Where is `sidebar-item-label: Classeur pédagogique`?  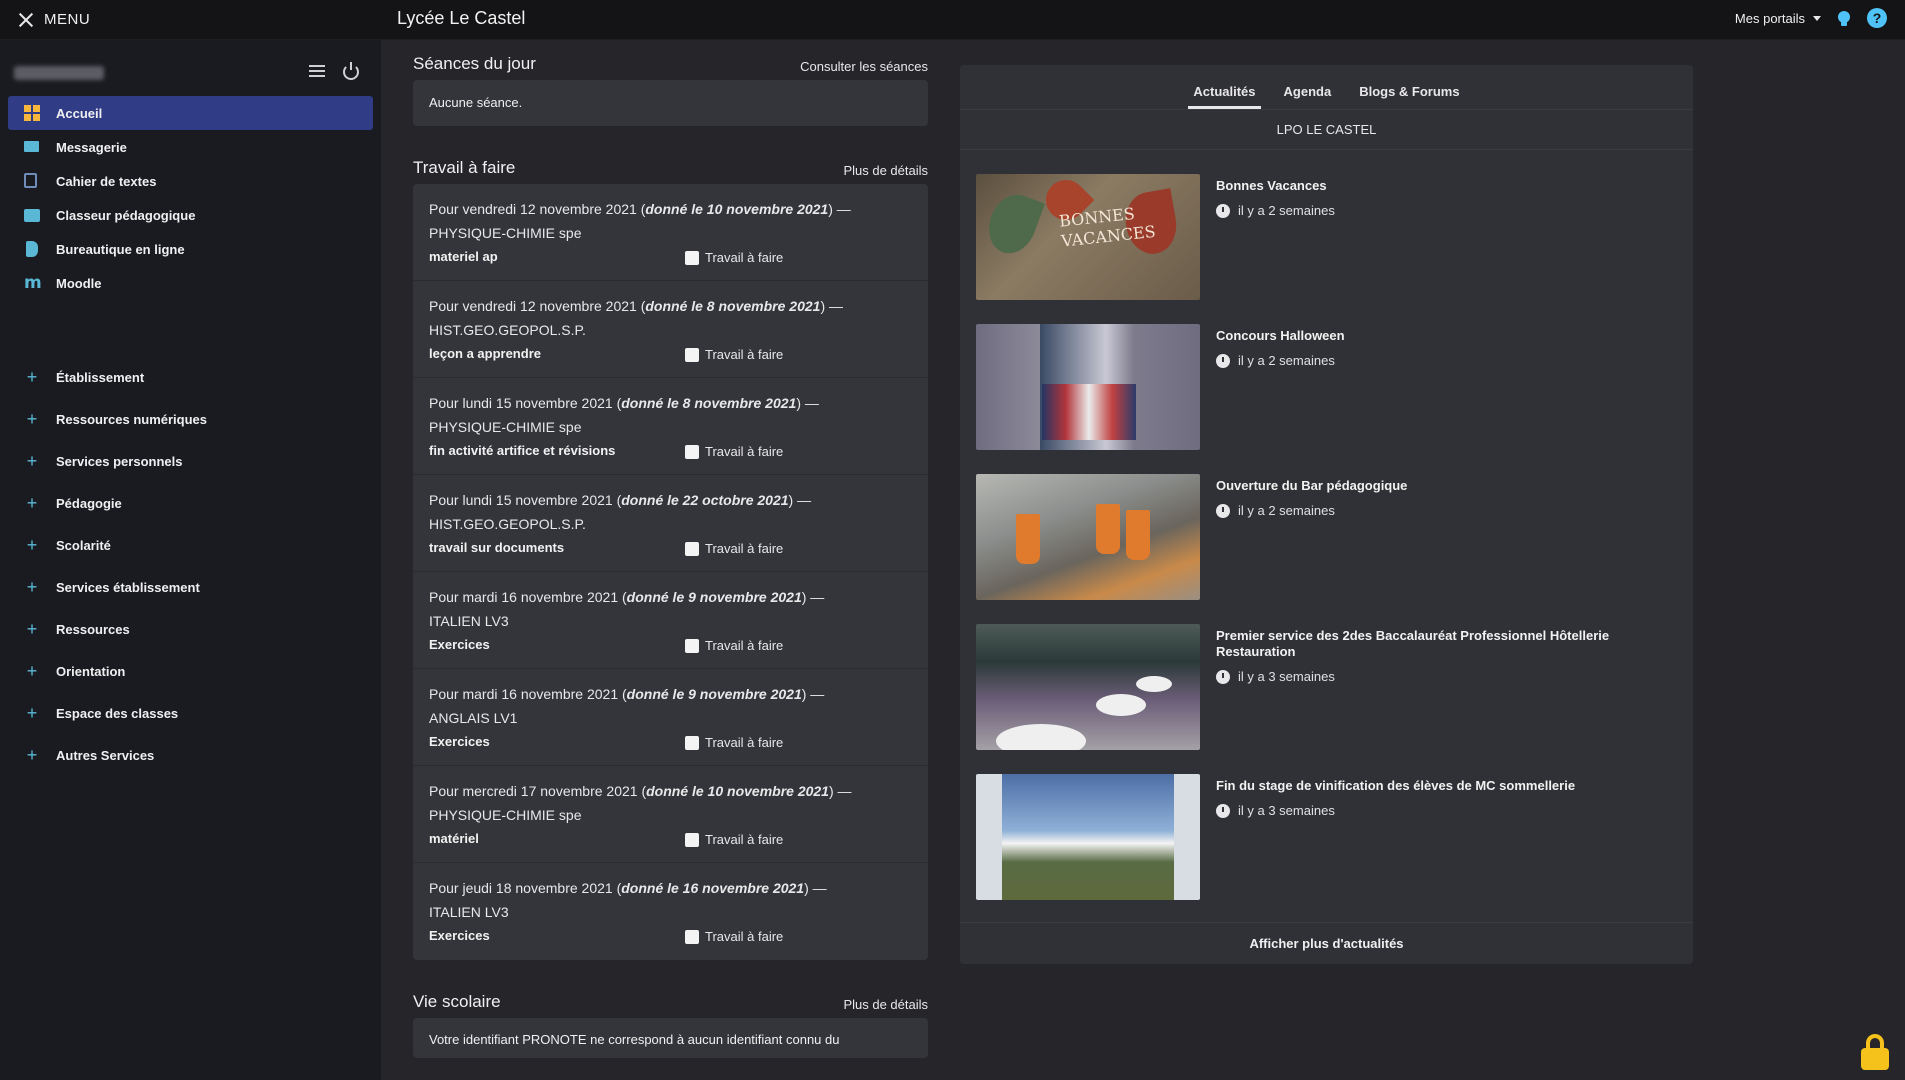
sidebar-item-label: Classeur pédagogique is located at coordinates (126, 215).